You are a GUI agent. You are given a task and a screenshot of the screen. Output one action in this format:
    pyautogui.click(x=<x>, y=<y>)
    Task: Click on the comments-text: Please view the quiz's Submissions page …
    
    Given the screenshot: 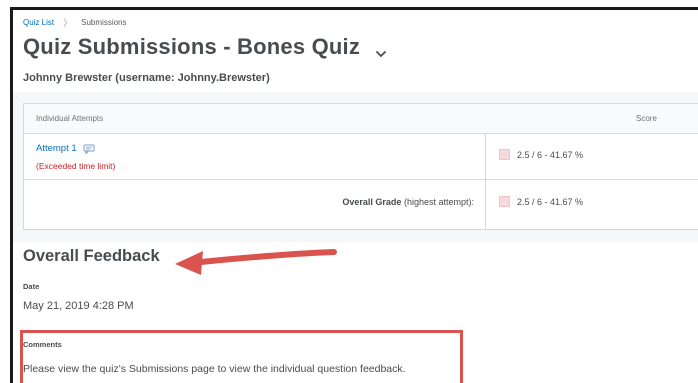 What is the action you would take?
    pyautogui.click(x=214, y=369)
    